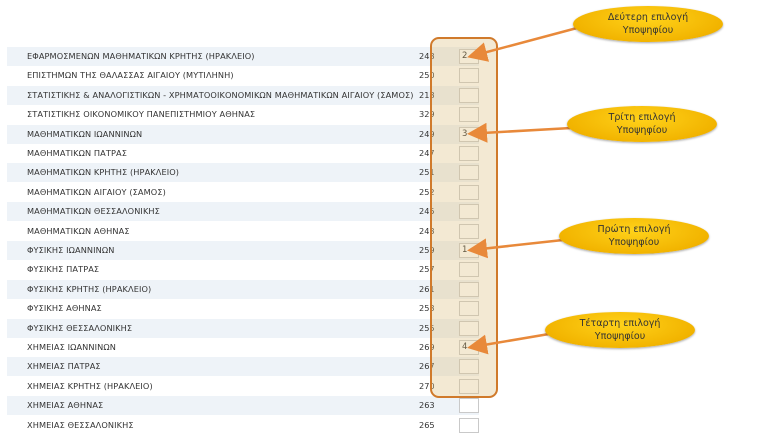  Describe the element at coordinates (648, 17) in the screenshot. I see `callout-line-1: Δεύτερη επιλογή` at that location.